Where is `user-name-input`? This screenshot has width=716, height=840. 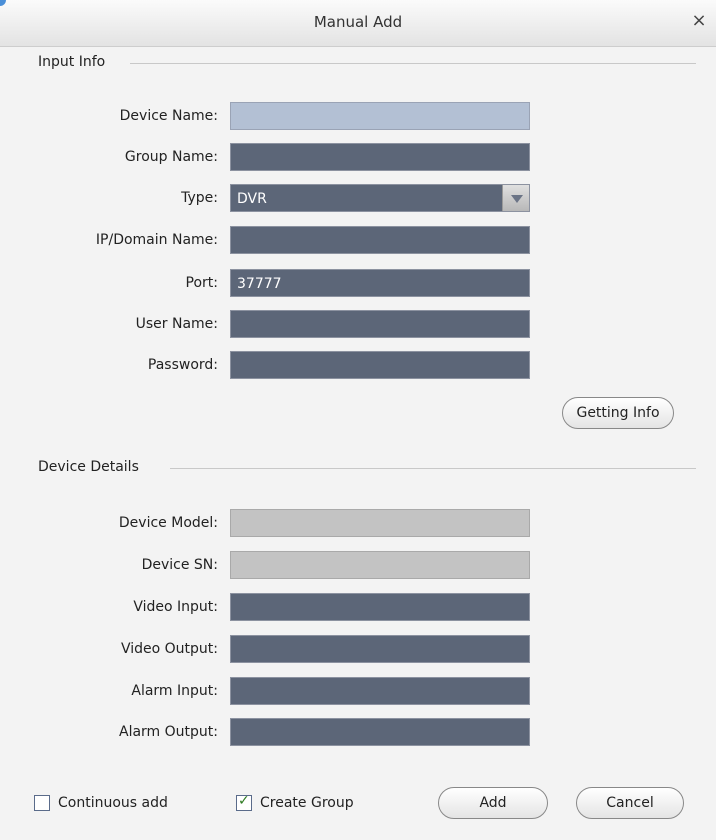 user-name-input is located at coordinates (380, 324).